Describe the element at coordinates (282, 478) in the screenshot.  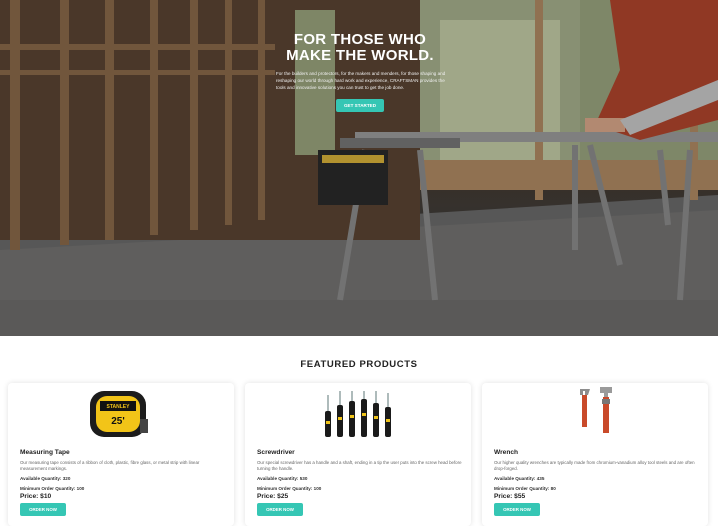
I see `available-quantity: Available Quantity: 530` at that location.